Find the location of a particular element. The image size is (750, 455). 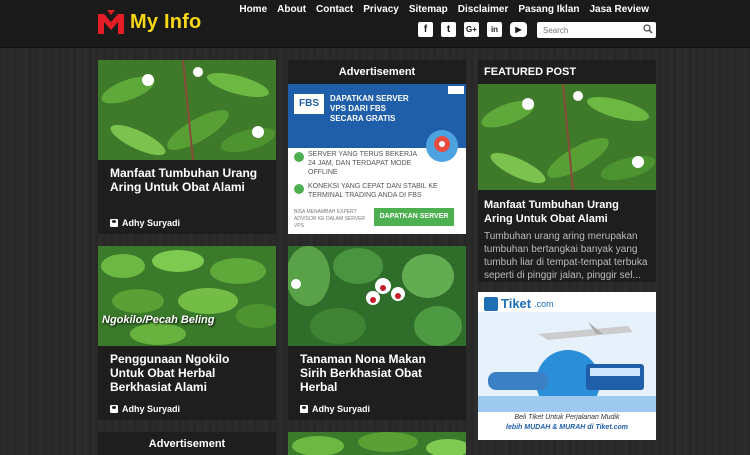

facebook-icon: f is located at coordinates (425, 29).